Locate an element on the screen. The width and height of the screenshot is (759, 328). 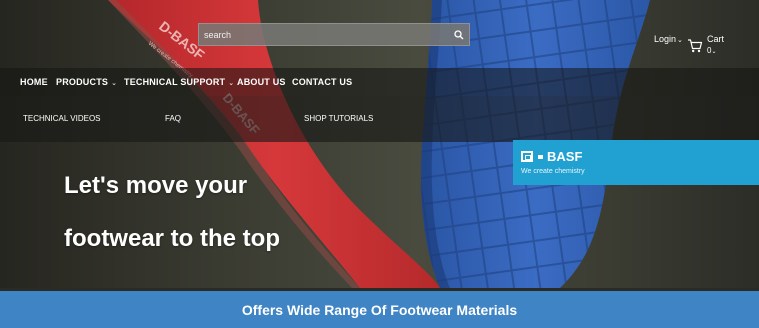
login-label: Login is located at coordinates (665, 39).